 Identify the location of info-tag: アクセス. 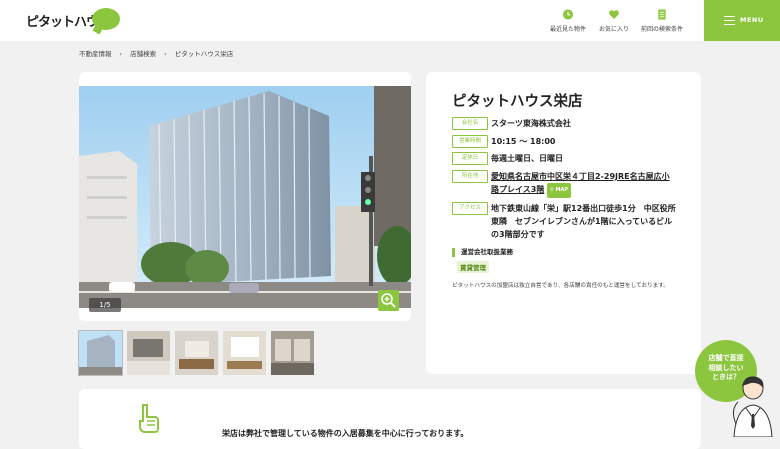
(470, 208).